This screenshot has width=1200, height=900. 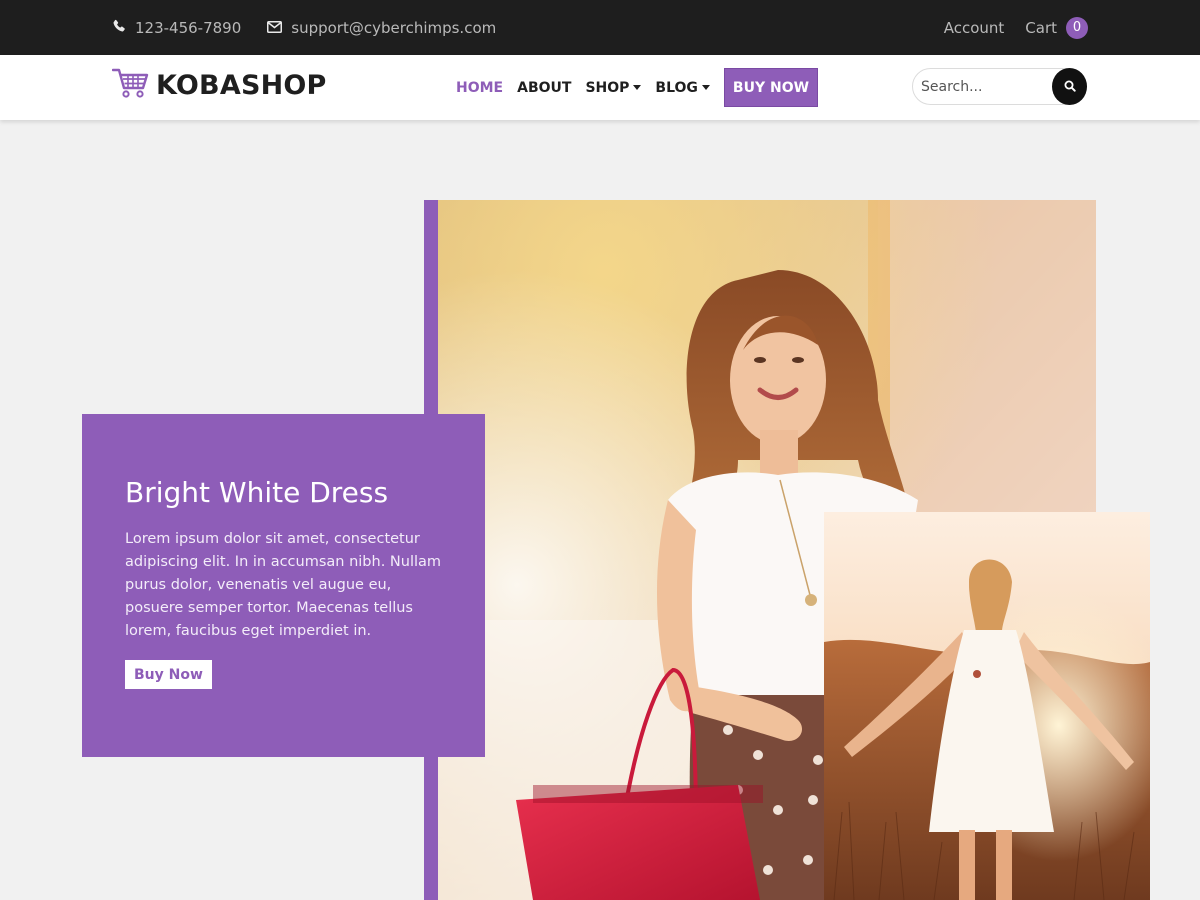 I want to click on phone-contact: 123-456-7890, so click(x=176, y=28).